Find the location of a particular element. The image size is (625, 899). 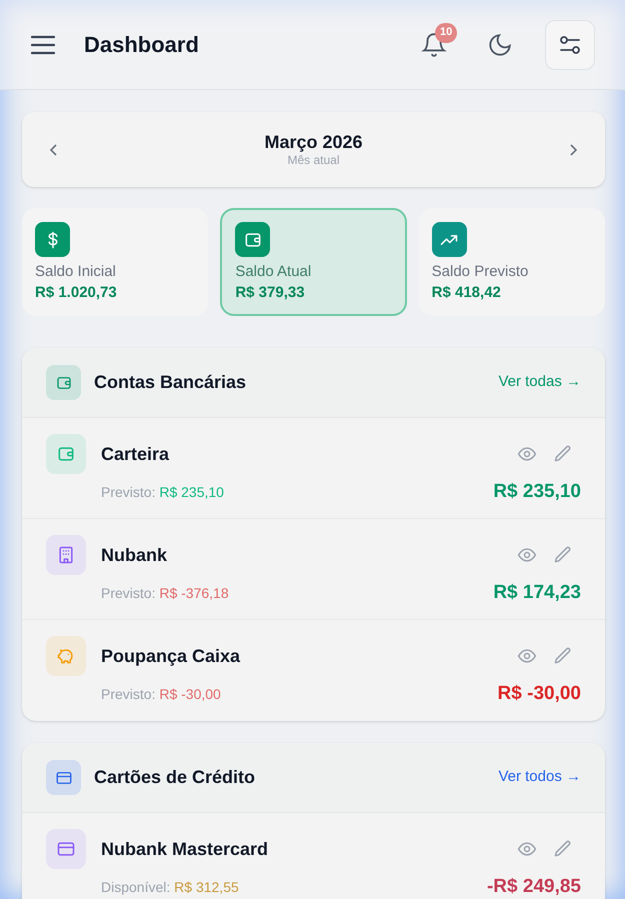

balance-amount: R$ 174,23 is located at coordinates (537, 593).